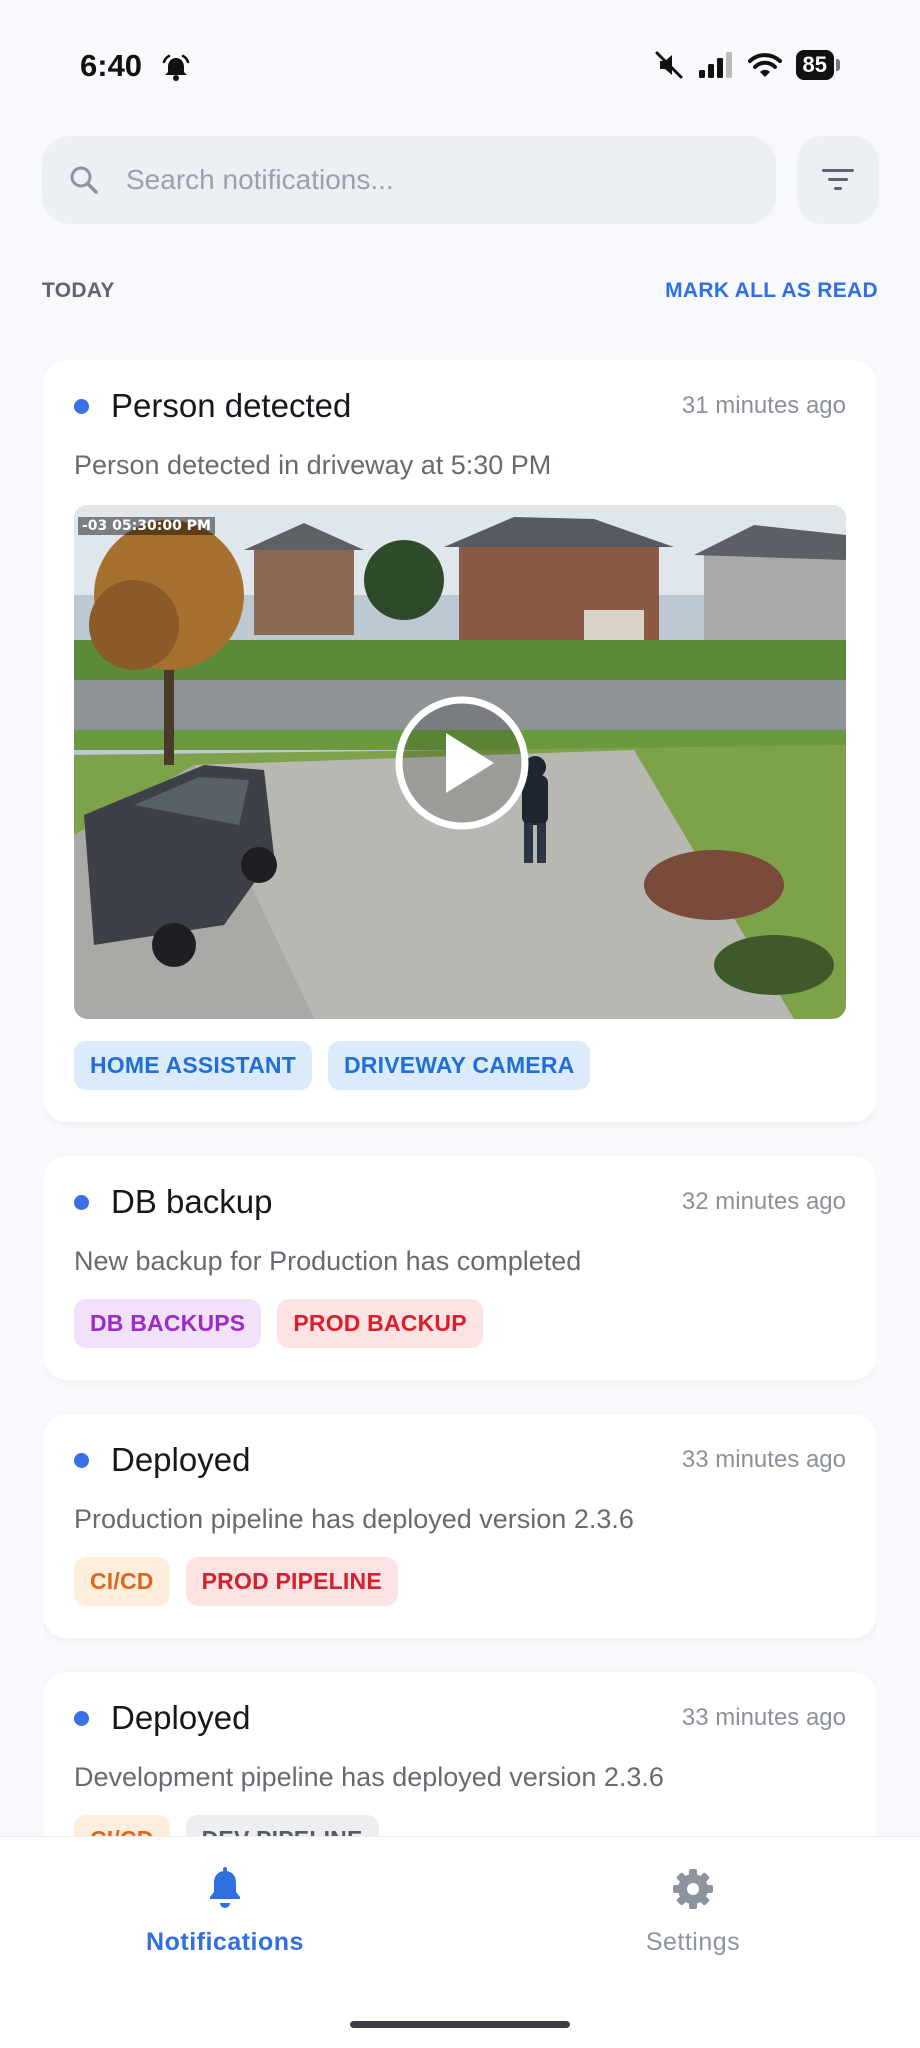 The image size is (920, 2048). I want to click on notification-title: DB backup, so click(192, 1201).